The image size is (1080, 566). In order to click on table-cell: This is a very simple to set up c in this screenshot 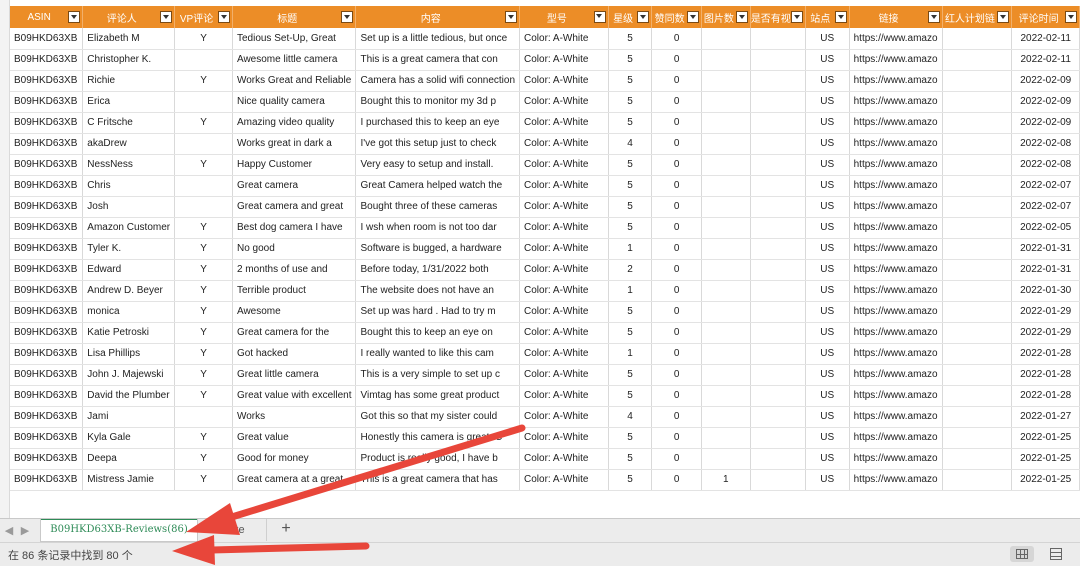, I will do `click(438, 375)`.